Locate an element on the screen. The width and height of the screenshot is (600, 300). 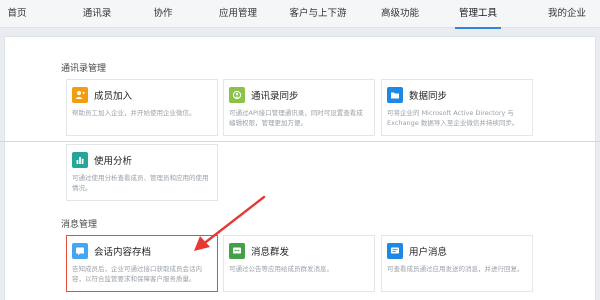
card-contacts-sync: 通讯录同步 可通过API接口管理通讯录，同时可设置查看成编辑权限，管理更加方便。 is located at coordinates (299, 107).